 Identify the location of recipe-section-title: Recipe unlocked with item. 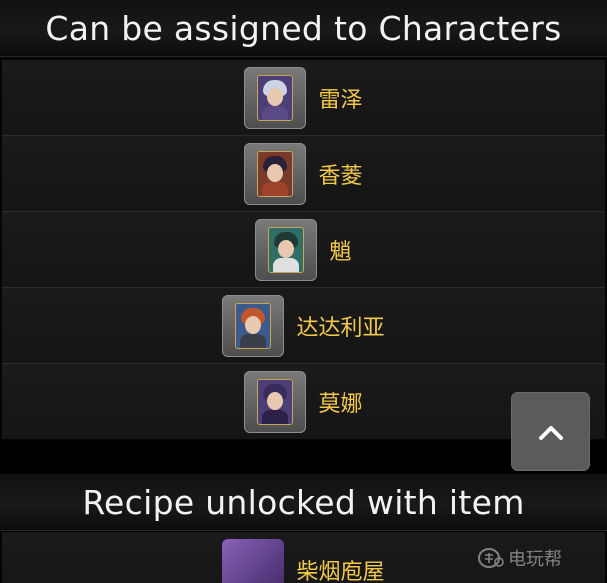
(303, 502).